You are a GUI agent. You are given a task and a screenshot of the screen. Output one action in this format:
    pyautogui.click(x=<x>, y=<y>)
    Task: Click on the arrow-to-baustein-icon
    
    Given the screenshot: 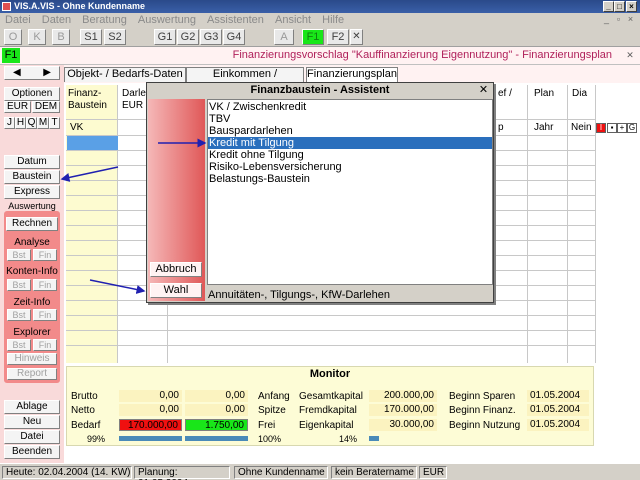 What is the action you would take?
    pyautogui.click(x=89, y=174)
    